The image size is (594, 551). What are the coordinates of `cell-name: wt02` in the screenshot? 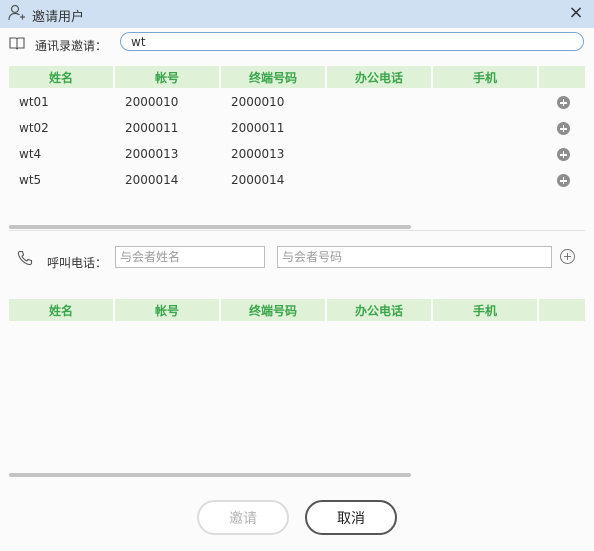 It's located at (34, 128).